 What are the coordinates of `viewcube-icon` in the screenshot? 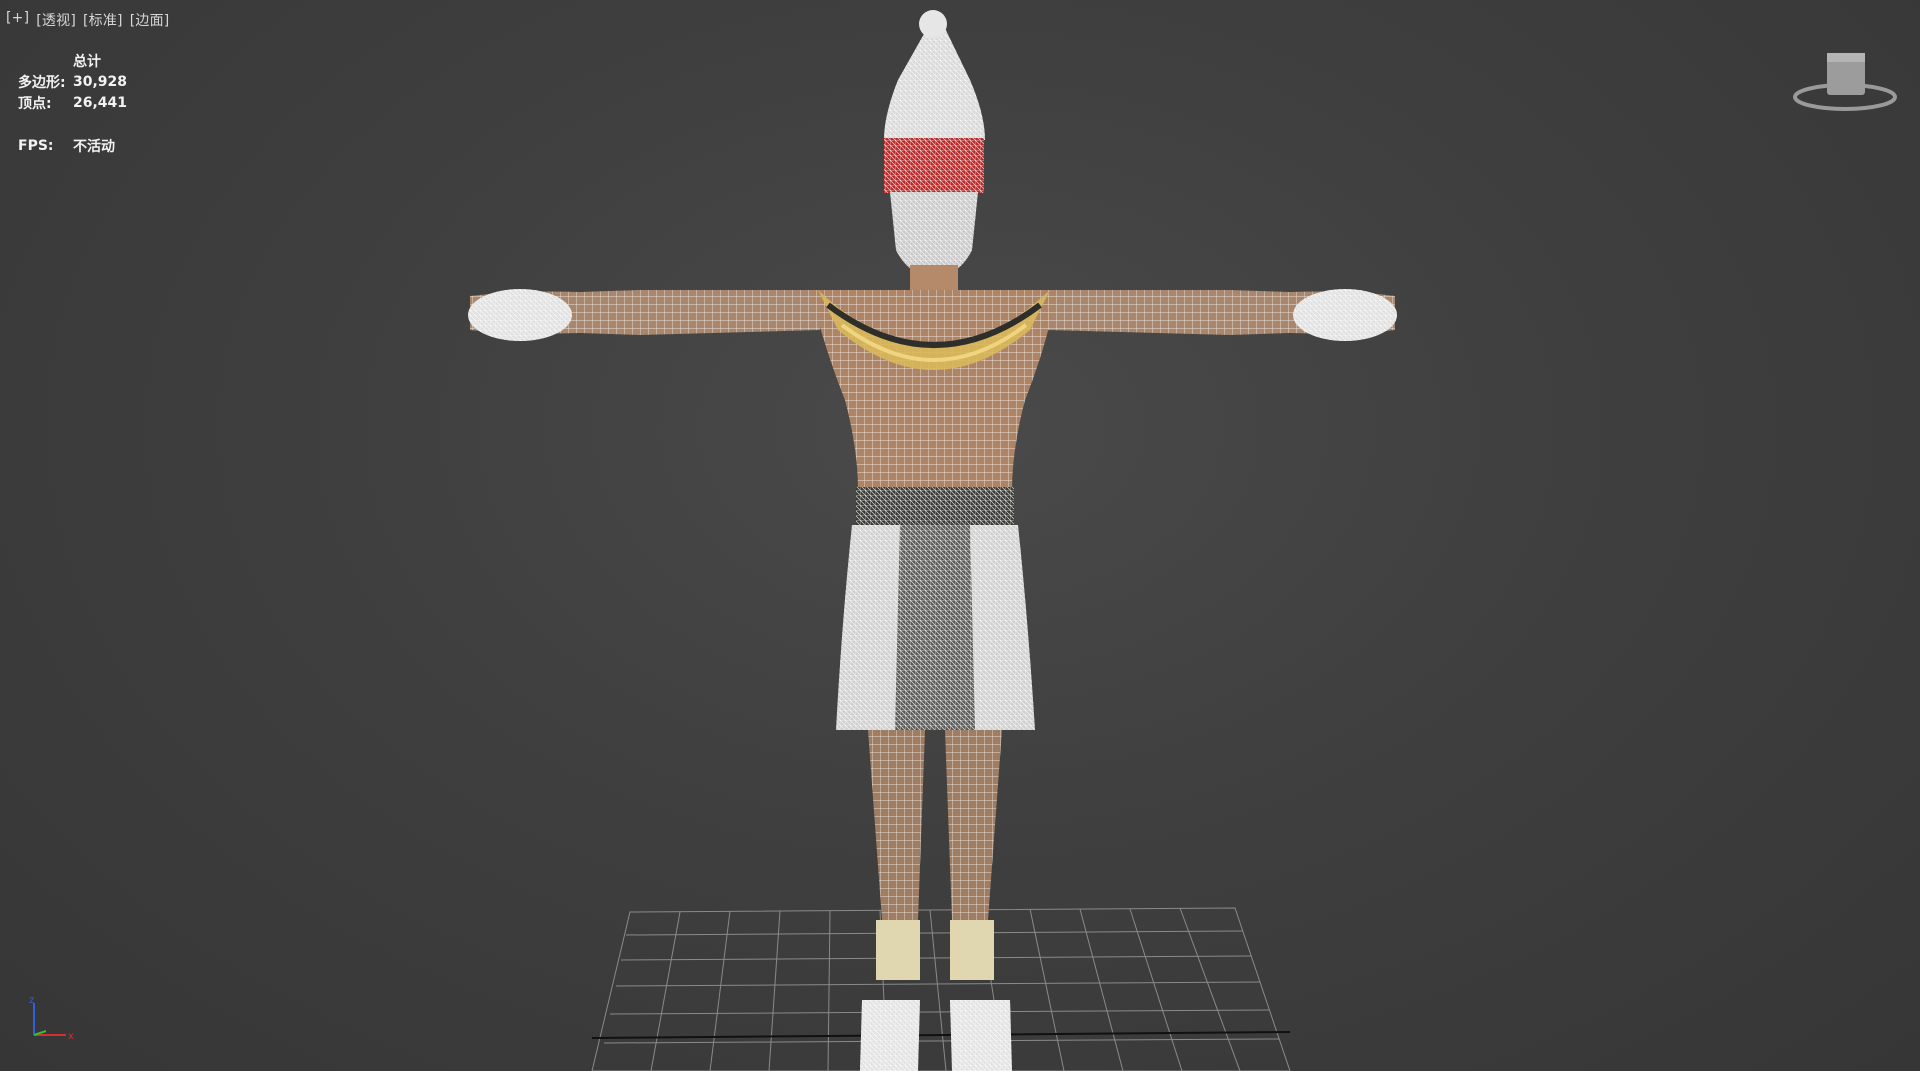 It's located at (1845, 82).